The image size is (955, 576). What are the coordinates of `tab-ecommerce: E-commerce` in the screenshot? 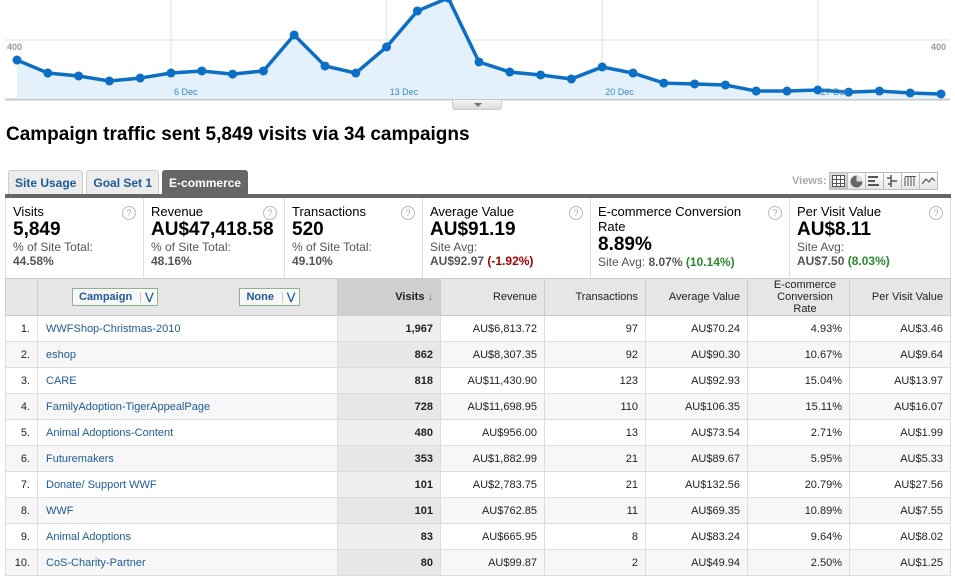 It's located at (205, 182).